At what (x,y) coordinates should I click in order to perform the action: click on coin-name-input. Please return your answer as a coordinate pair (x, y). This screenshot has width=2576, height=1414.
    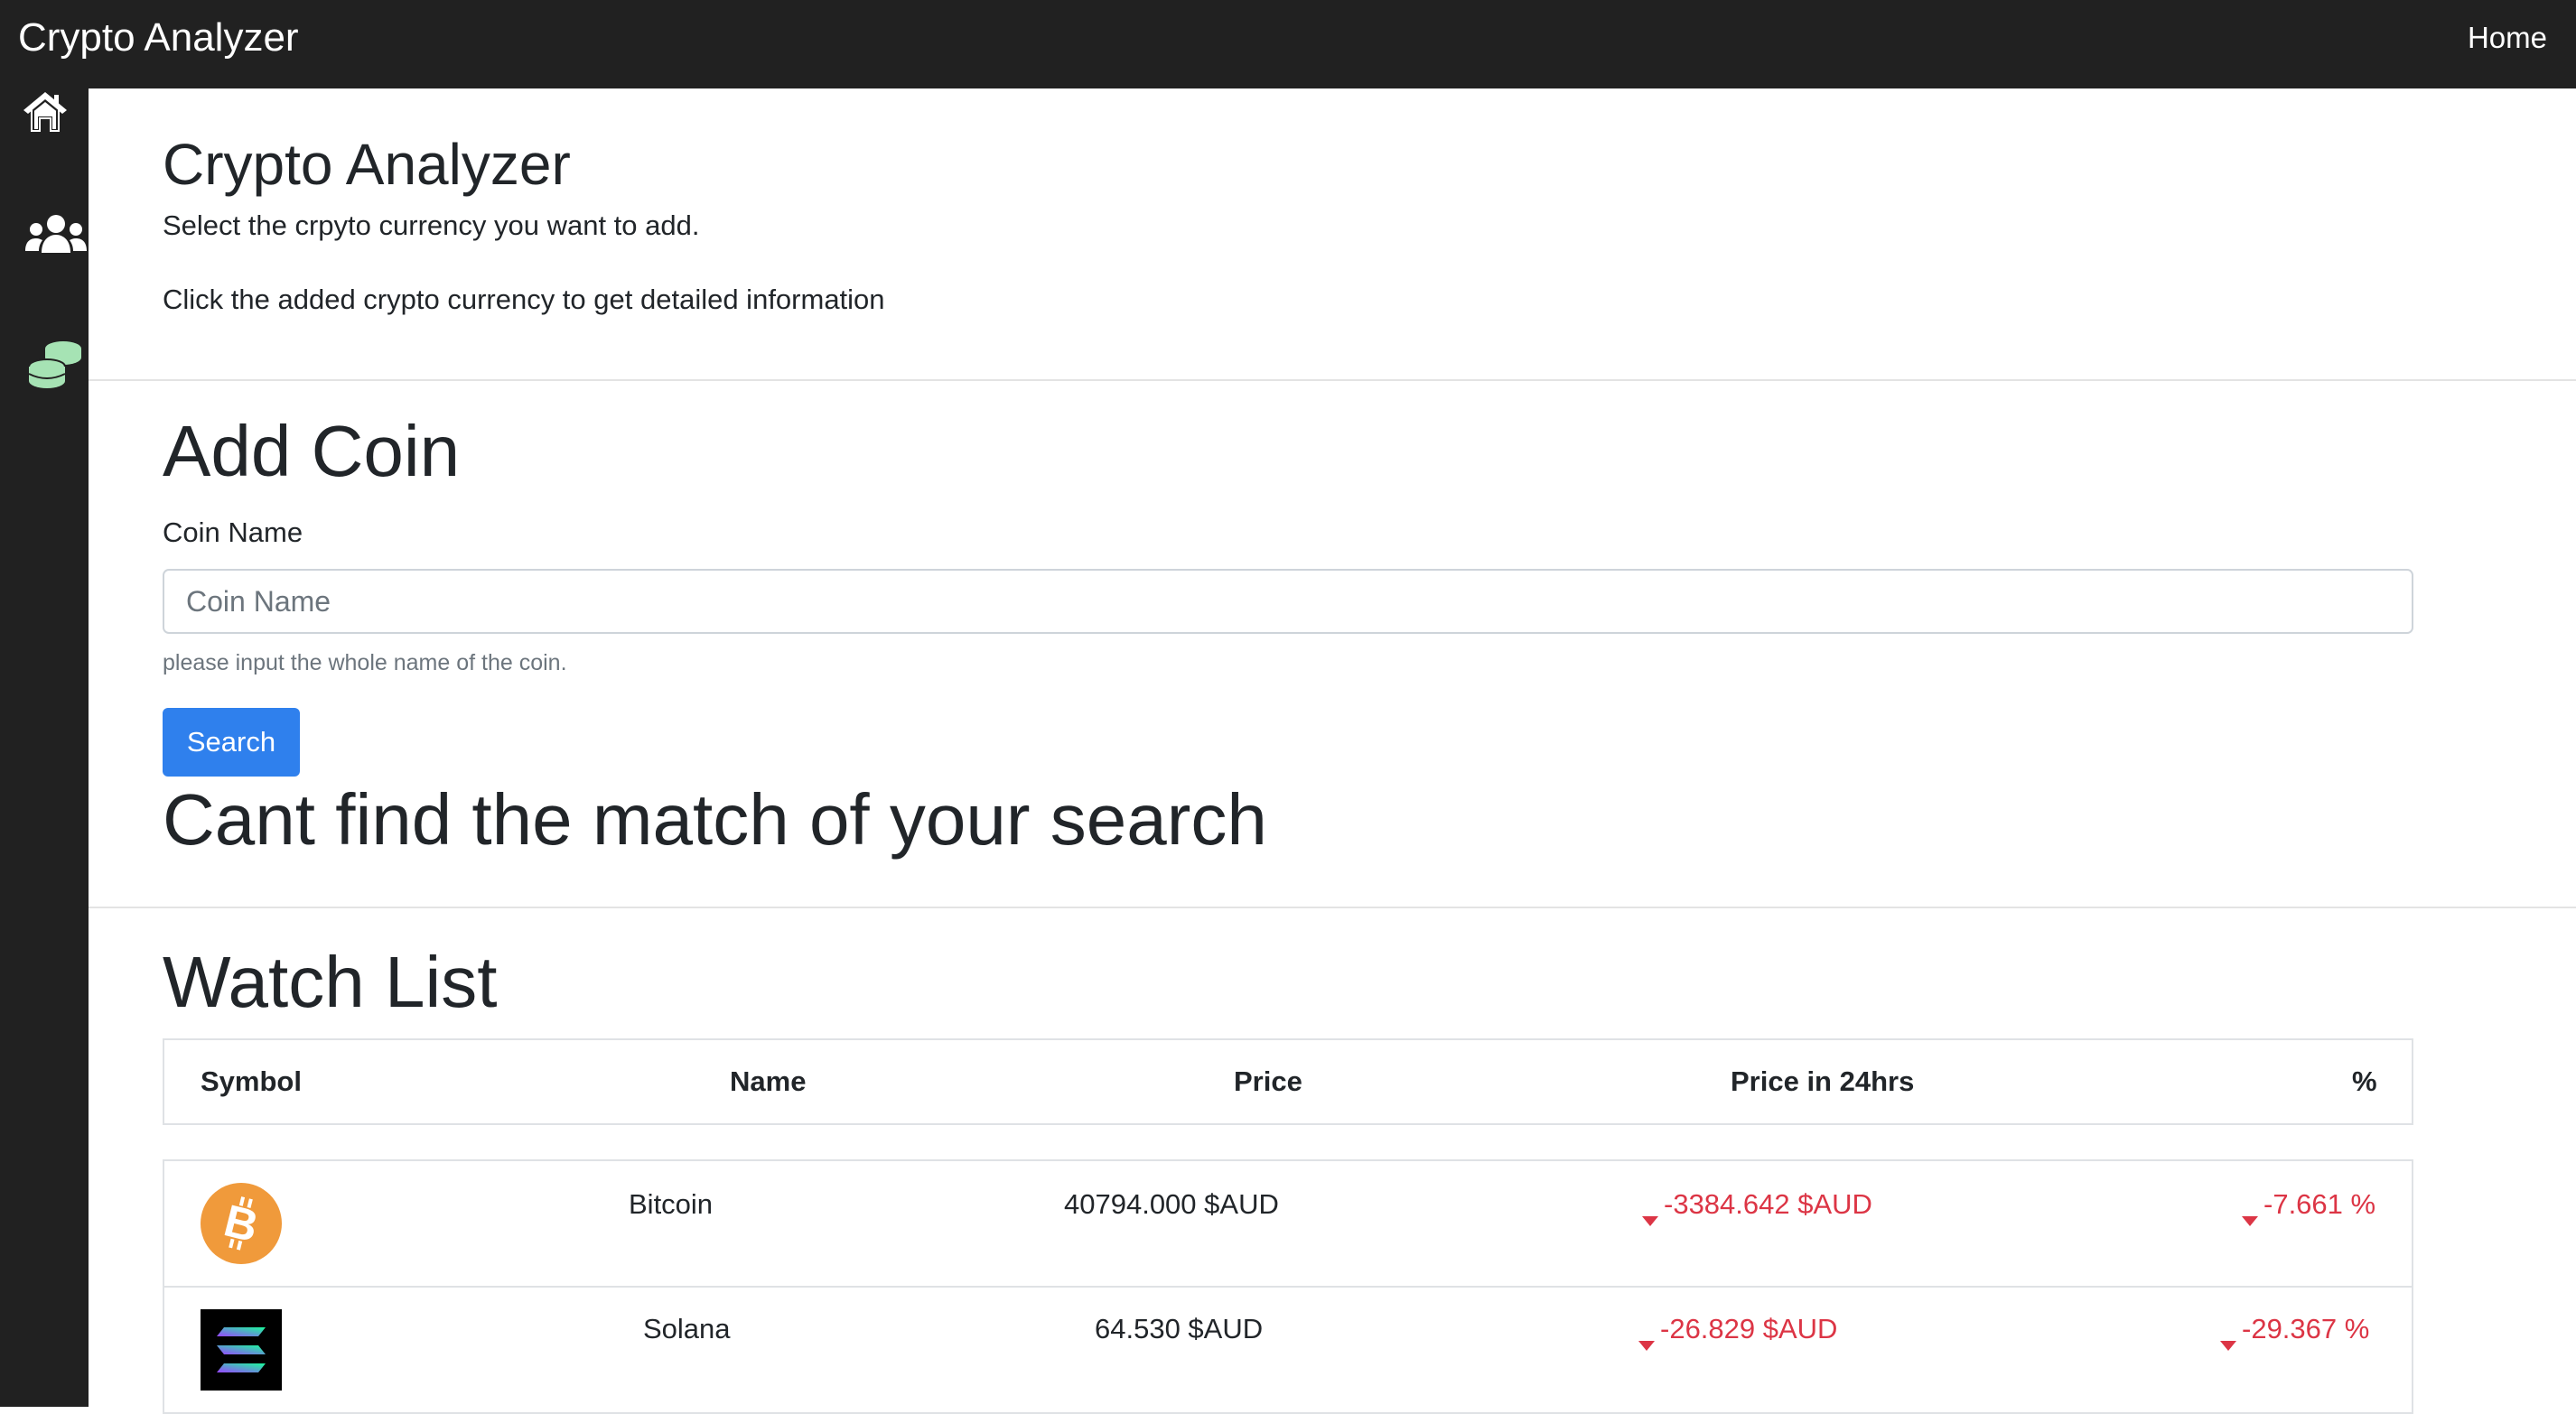
    Looking at the image, I should click on (1288, 601).